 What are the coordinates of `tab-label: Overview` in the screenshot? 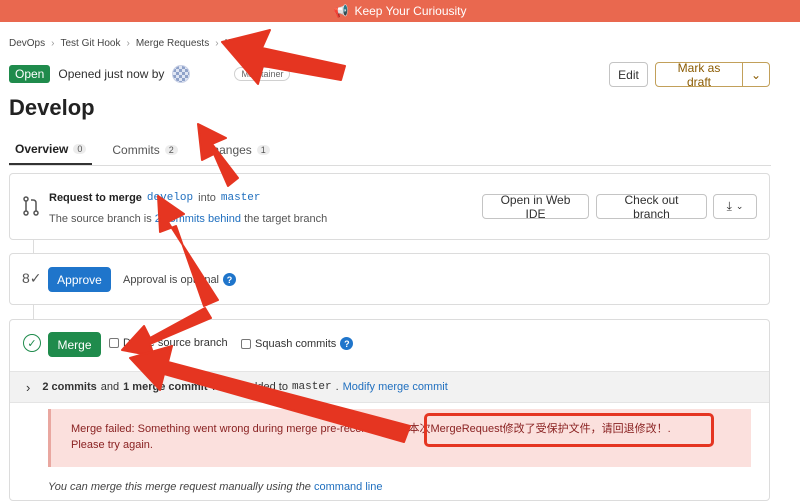 It's located at (42, 148).